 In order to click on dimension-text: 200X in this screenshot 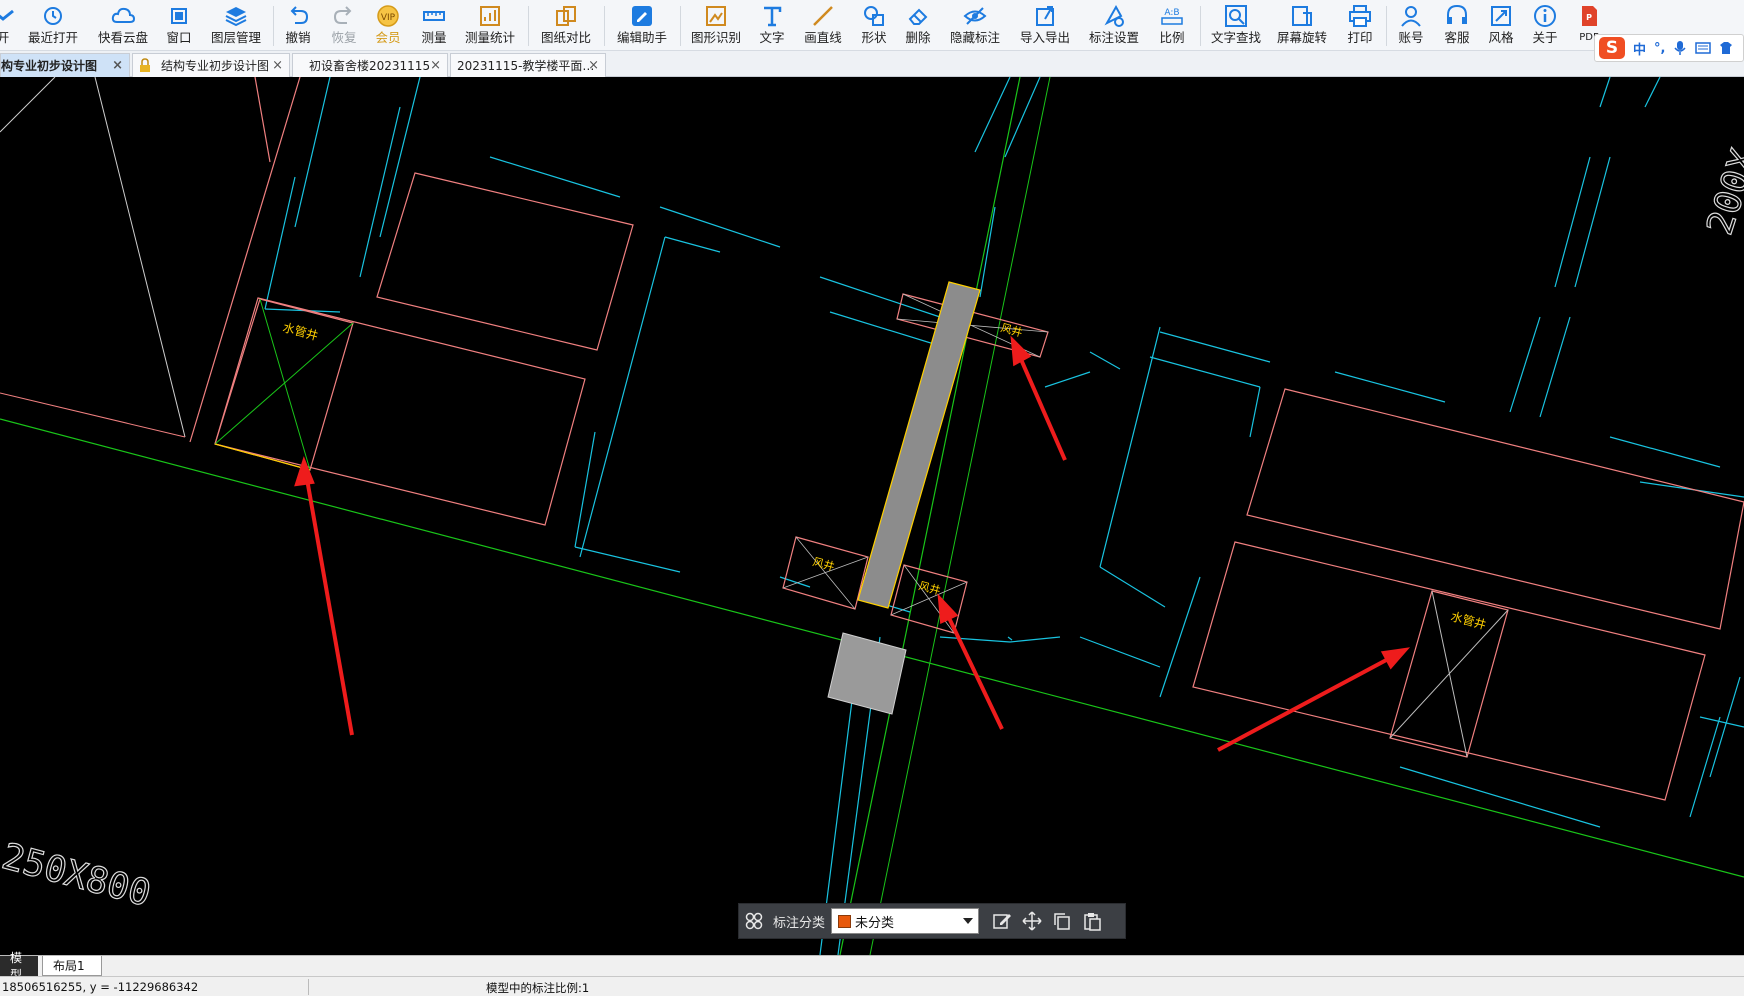, I will do `click(1722, 191)`.